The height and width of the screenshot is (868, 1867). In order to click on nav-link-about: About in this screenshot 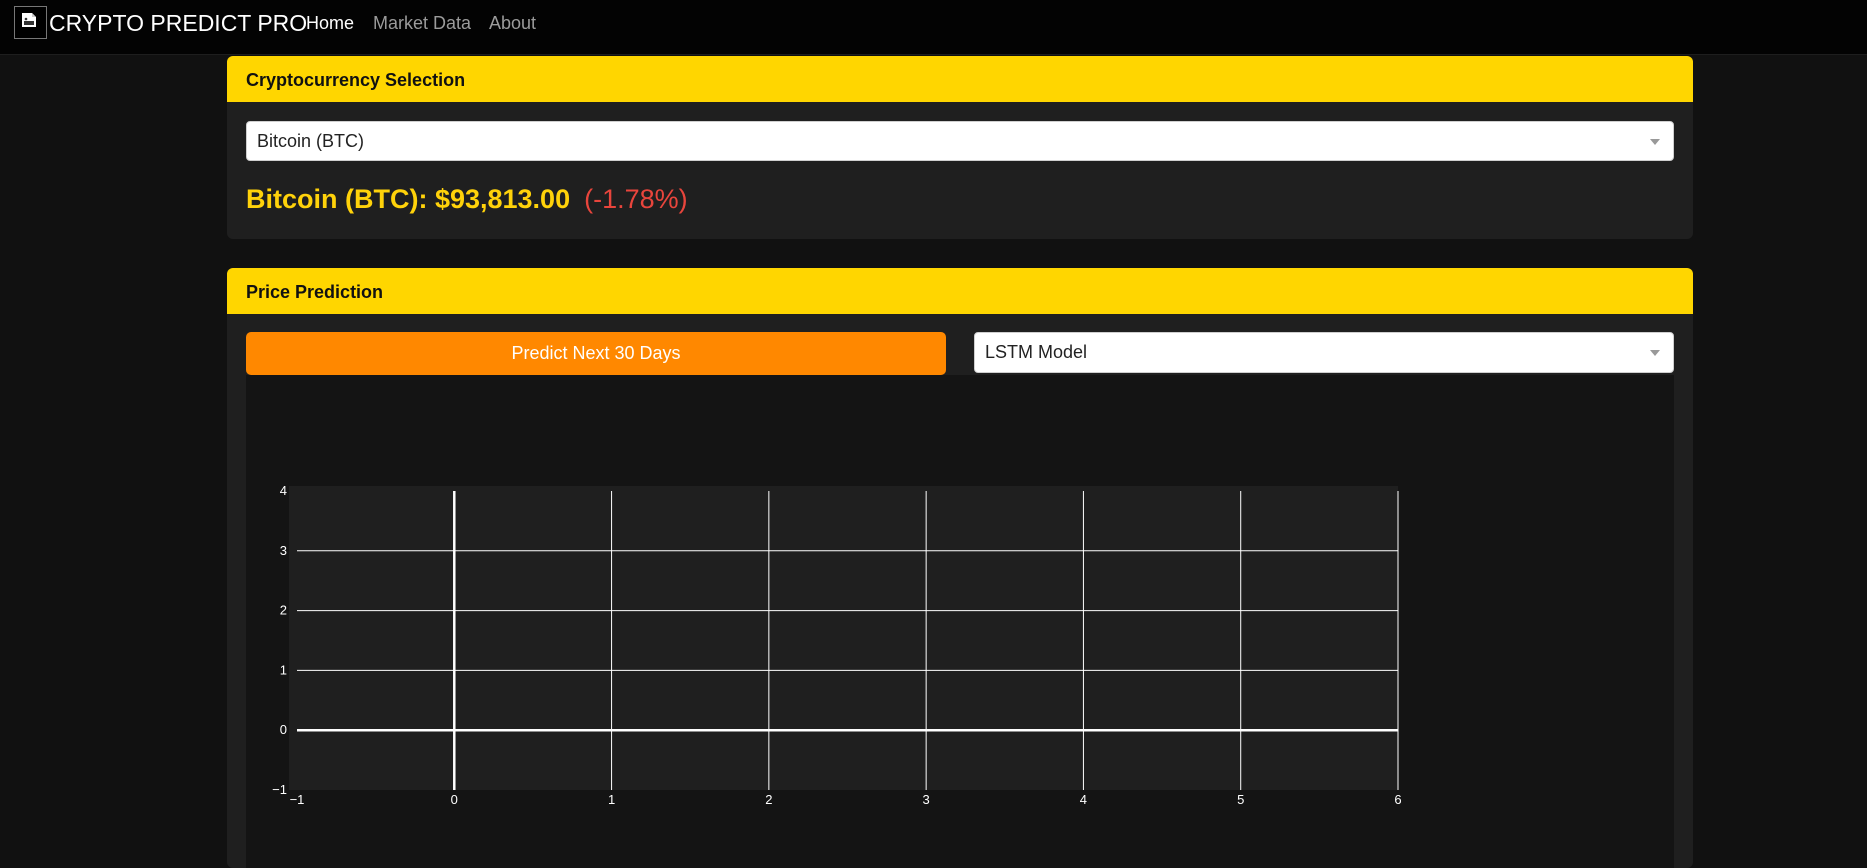, I will do `click(512, 23)`.